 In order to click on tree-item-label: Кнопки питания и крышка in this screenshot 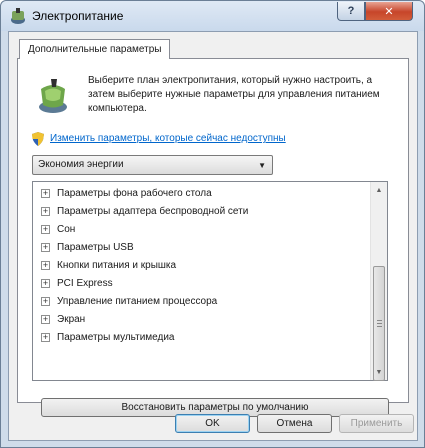, I will do `click(117, 265)`.